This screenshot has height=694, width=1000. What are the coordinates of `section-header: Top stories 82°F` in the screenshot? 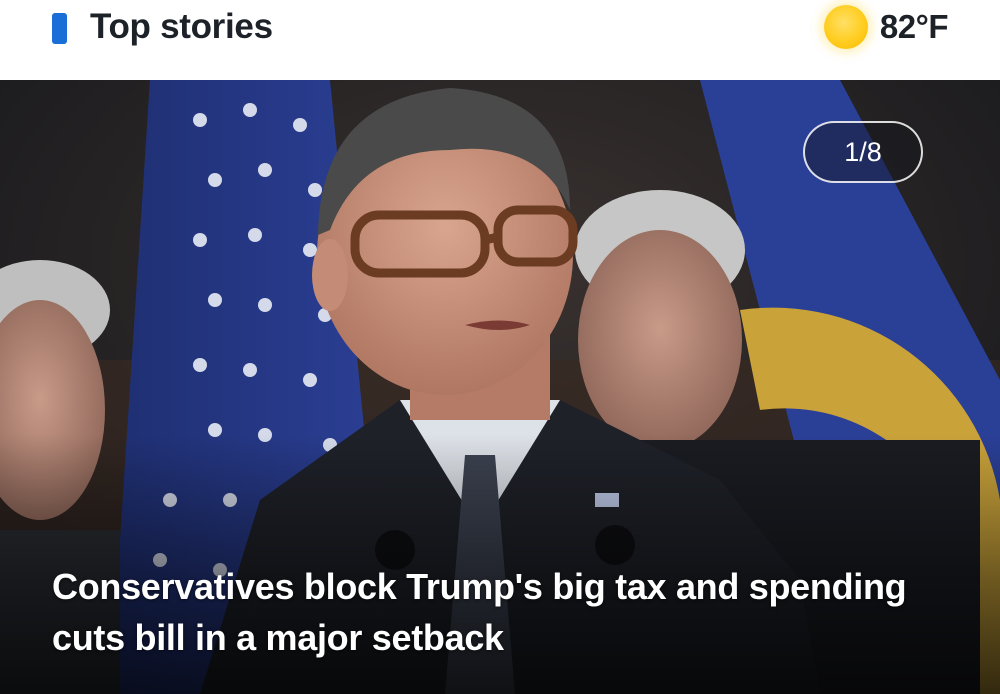 It's located at (500, 39).